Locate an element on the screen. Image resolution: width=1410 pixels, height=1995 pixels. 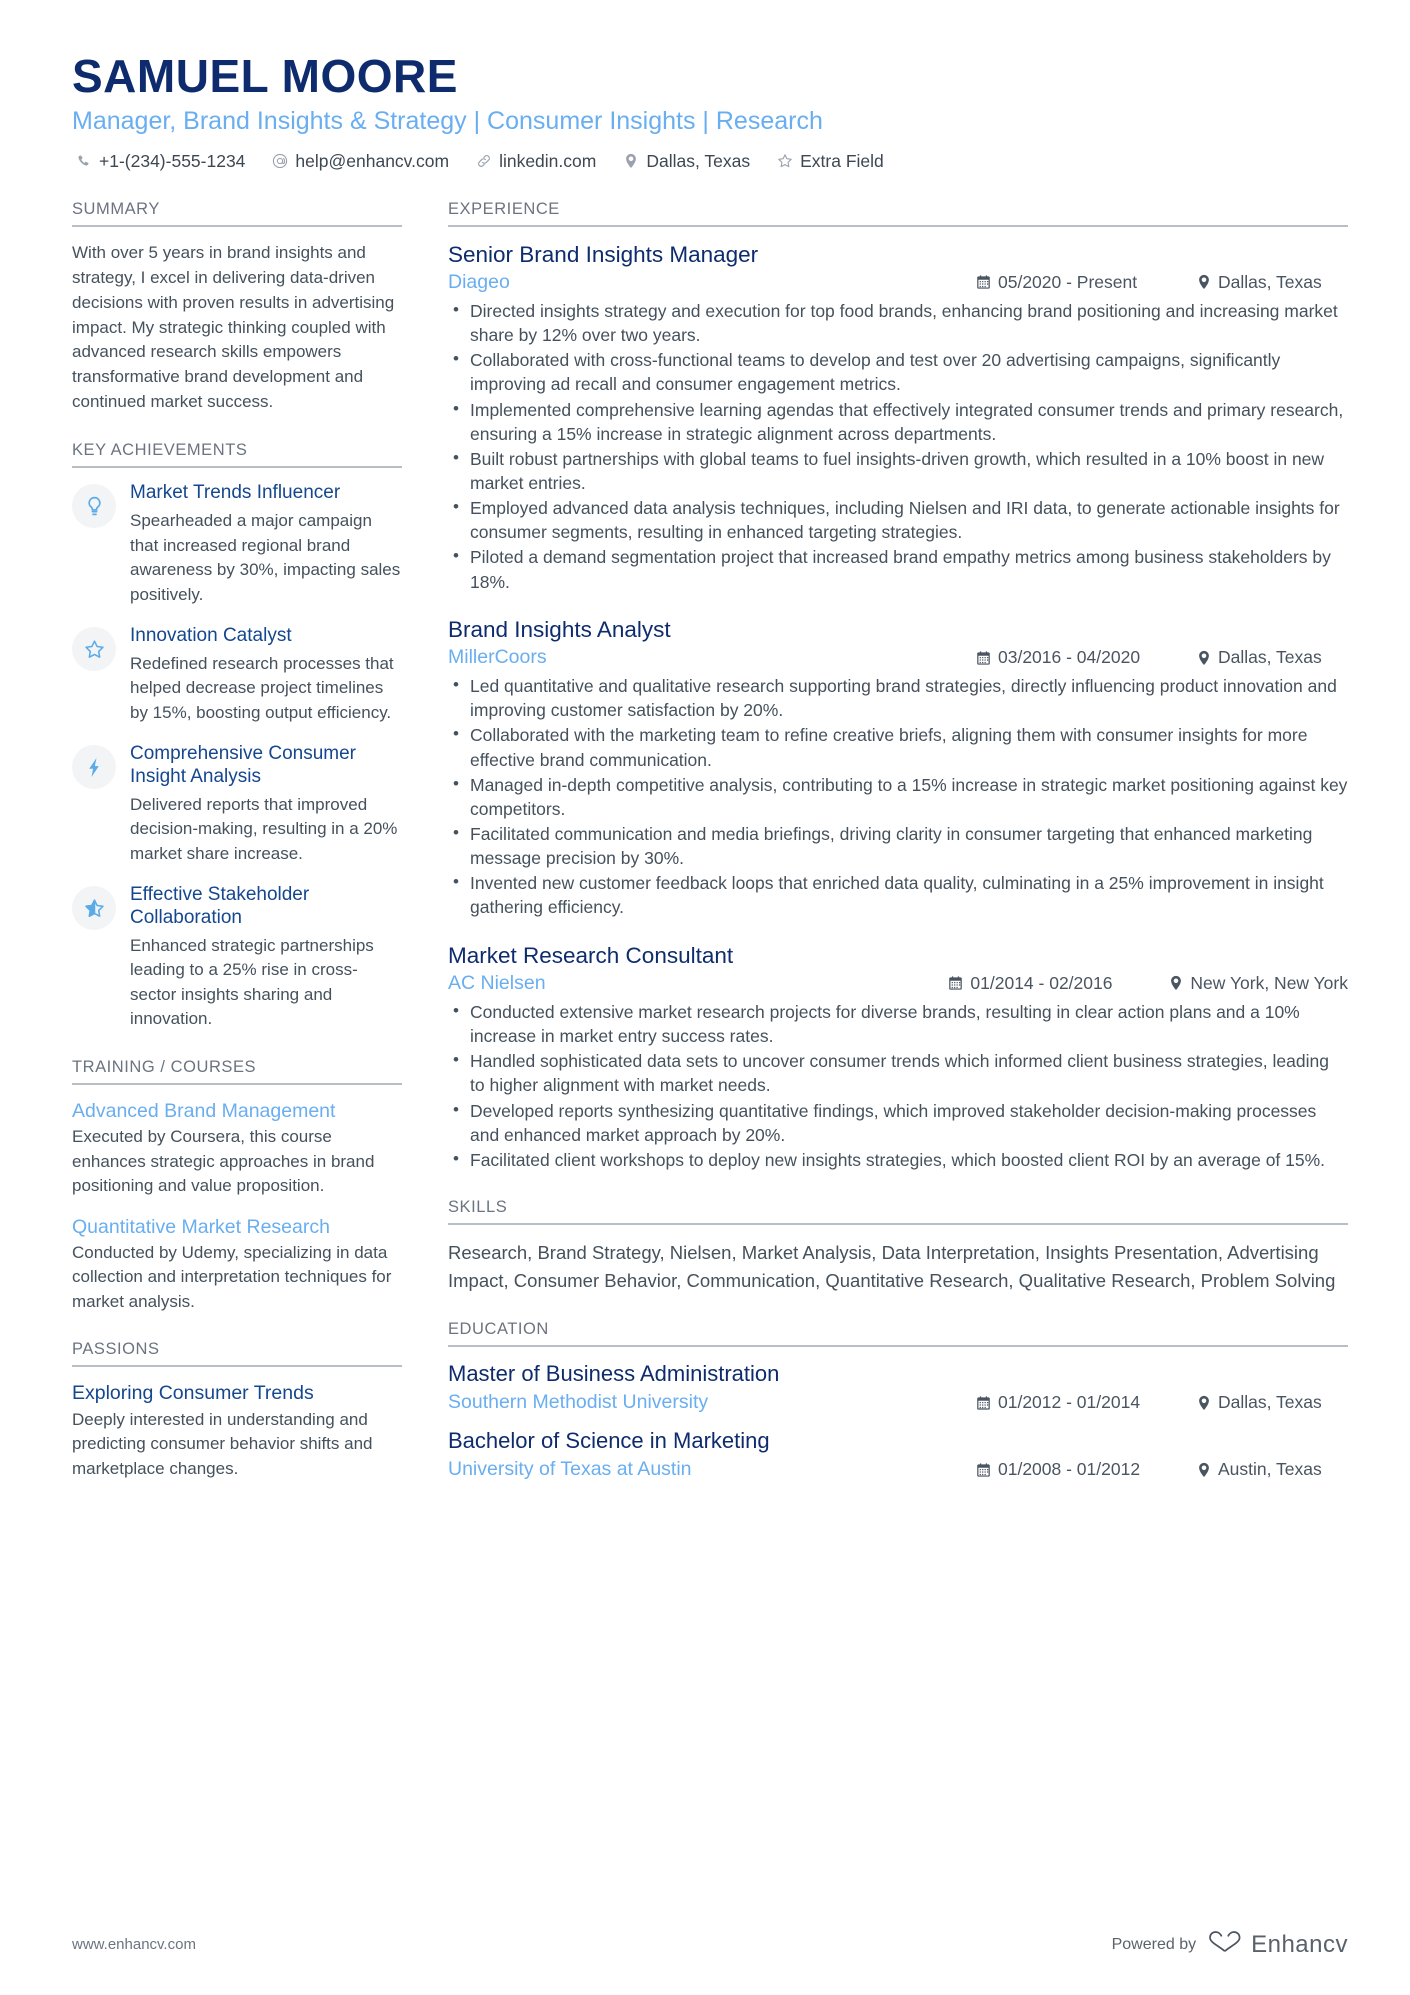
contact-item-3: Dallas, Texas is located at coordinates (686, 161).